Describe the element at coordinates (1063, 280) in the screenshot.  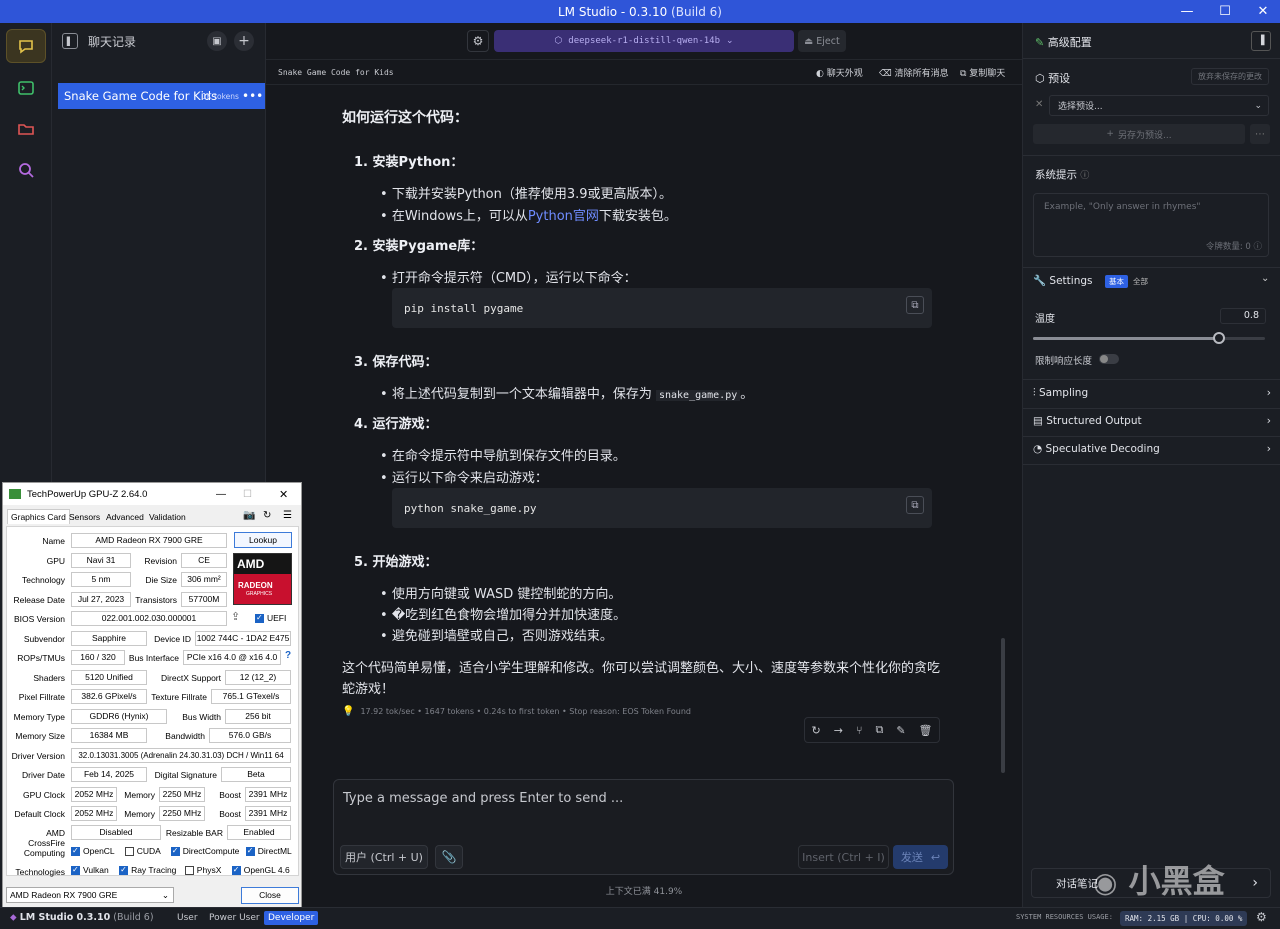
I see `settings-section: 🔧 Settings` at that location.